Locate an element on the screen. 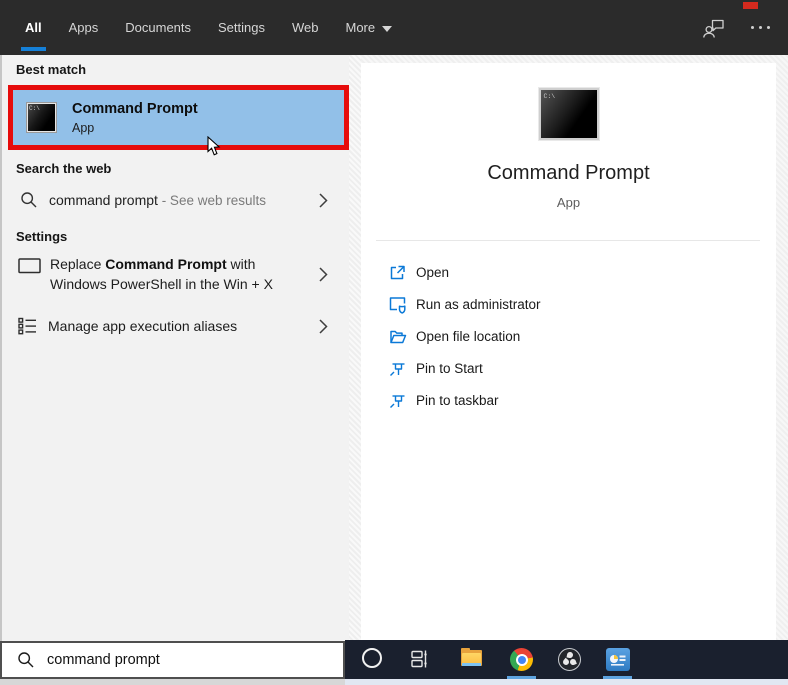 The image size is (788, 685). folder-icon is located at coordinates (397, 336).